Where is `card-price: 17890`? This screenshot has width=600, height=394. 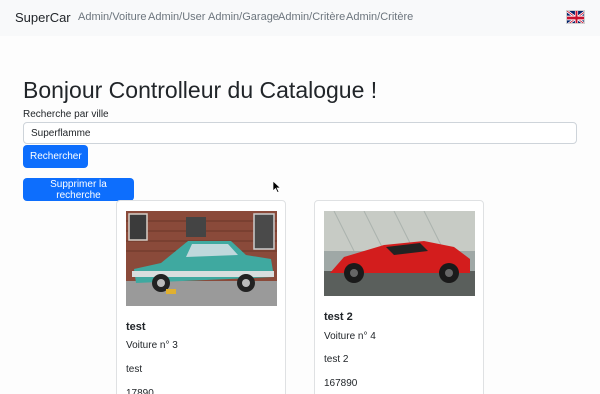 card-price: 17890 is located at coordinates (140, 391).